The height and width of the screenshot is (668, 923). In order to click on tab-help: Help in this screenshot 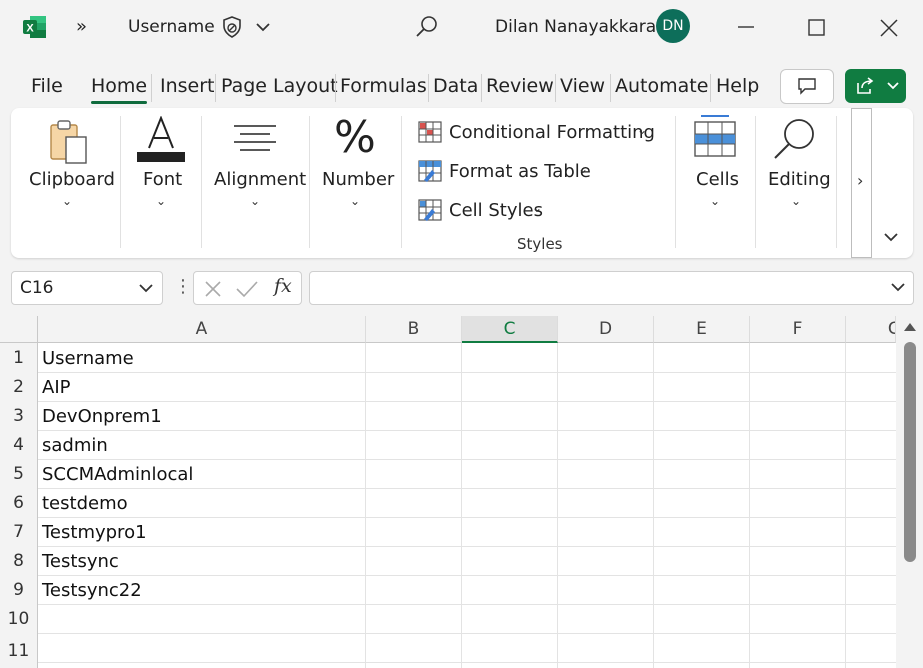, I will do `click(737, 86)`.